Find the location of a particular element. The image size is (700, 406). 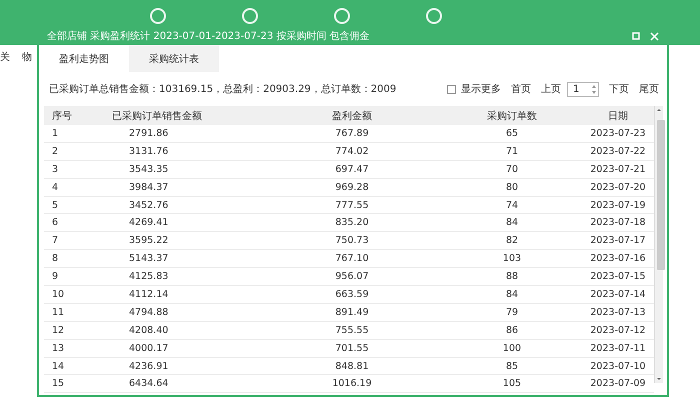

table-cell-text: 767.89 is located at coordinates (352, 133).